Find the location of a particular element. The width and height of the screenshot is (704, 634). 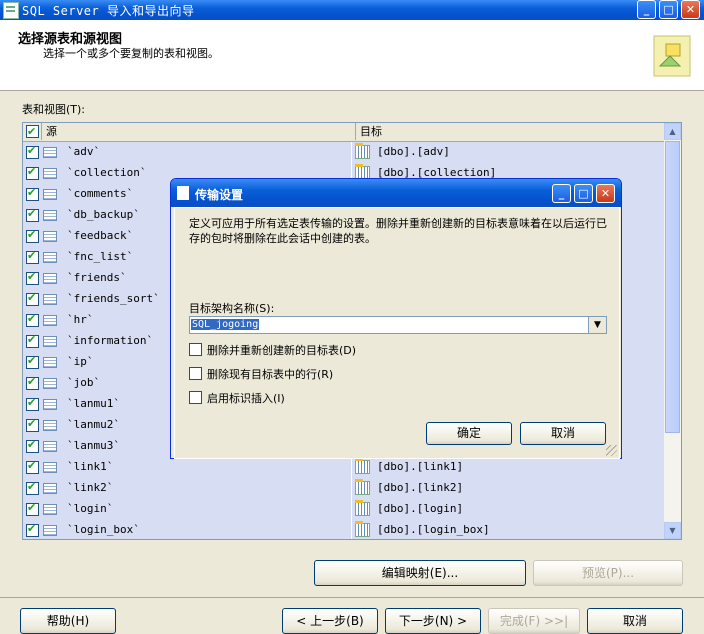

destination-cell: [dbo].[adv] is located at coordinates (413, 151).